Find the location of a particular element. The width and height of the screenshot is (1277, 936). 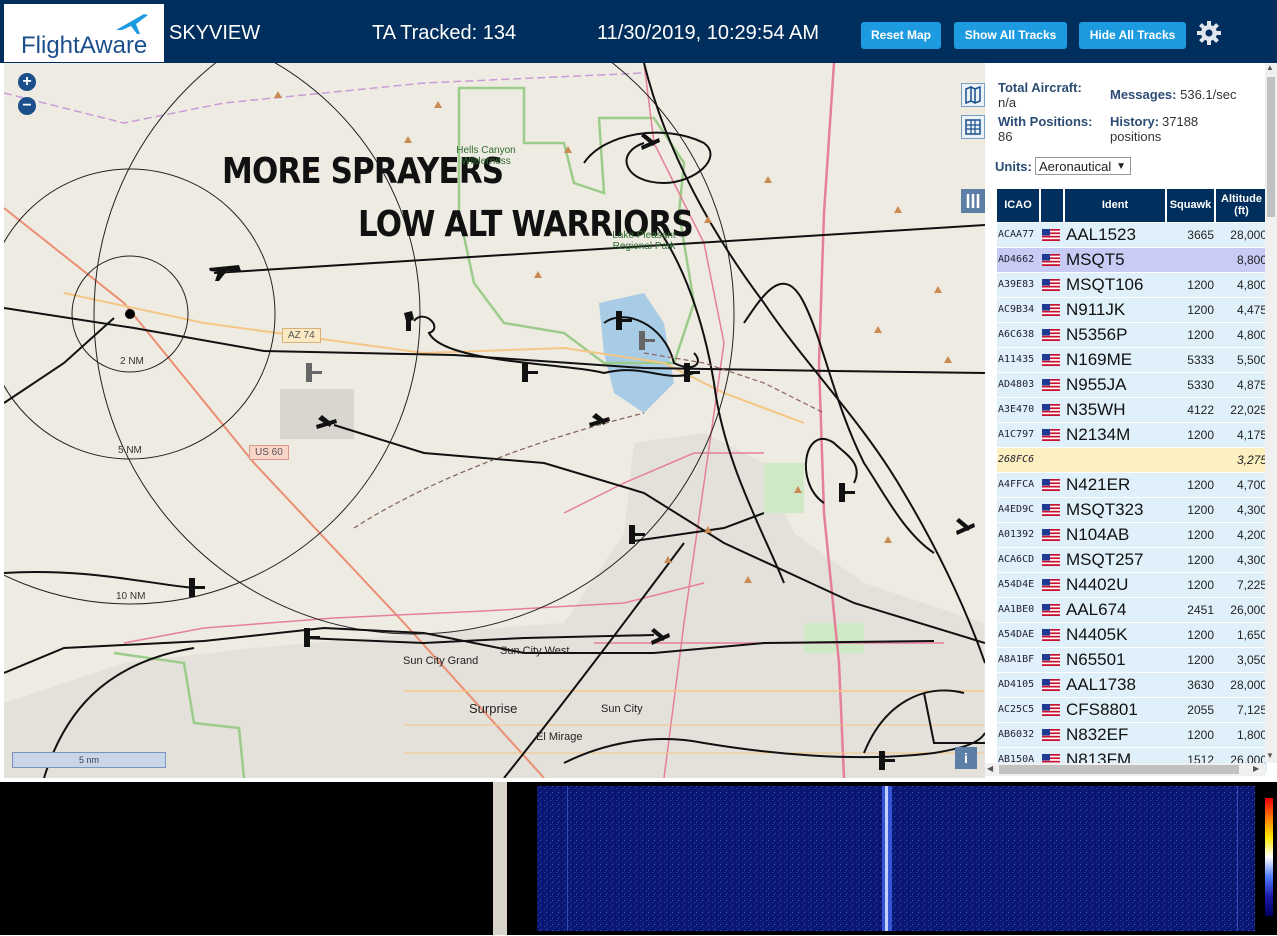

col-icao: ICAO is located at coordinates (1018, 205).